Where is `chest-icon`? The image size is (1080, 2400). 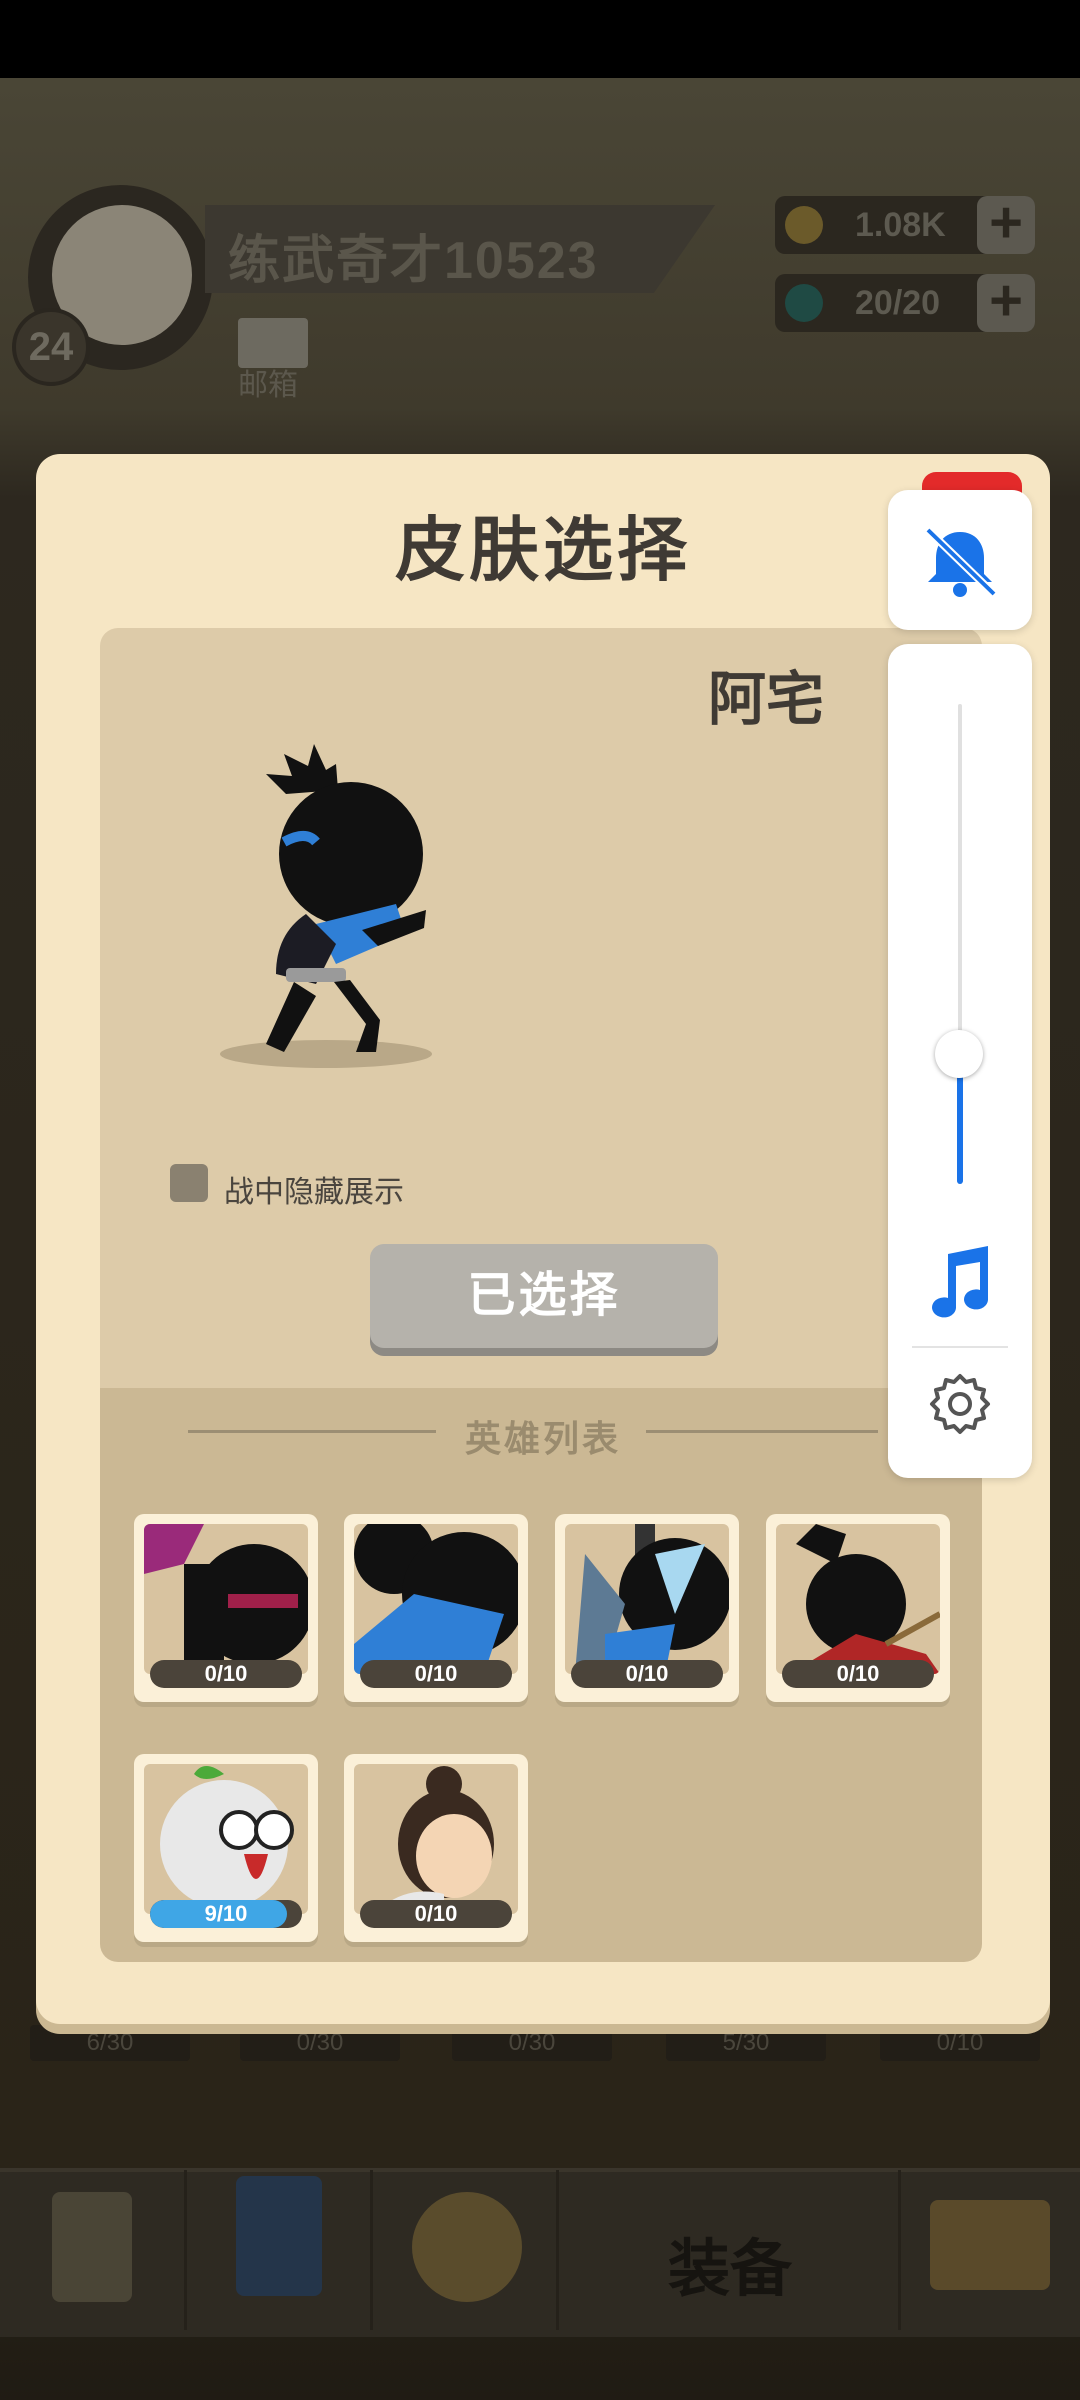 chest-icon is located at coordinates (990, 2245).